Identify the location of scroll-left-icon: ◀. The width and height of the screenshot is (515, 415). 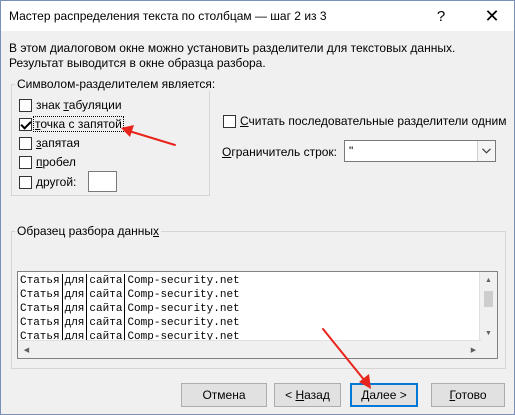
(26, 349).